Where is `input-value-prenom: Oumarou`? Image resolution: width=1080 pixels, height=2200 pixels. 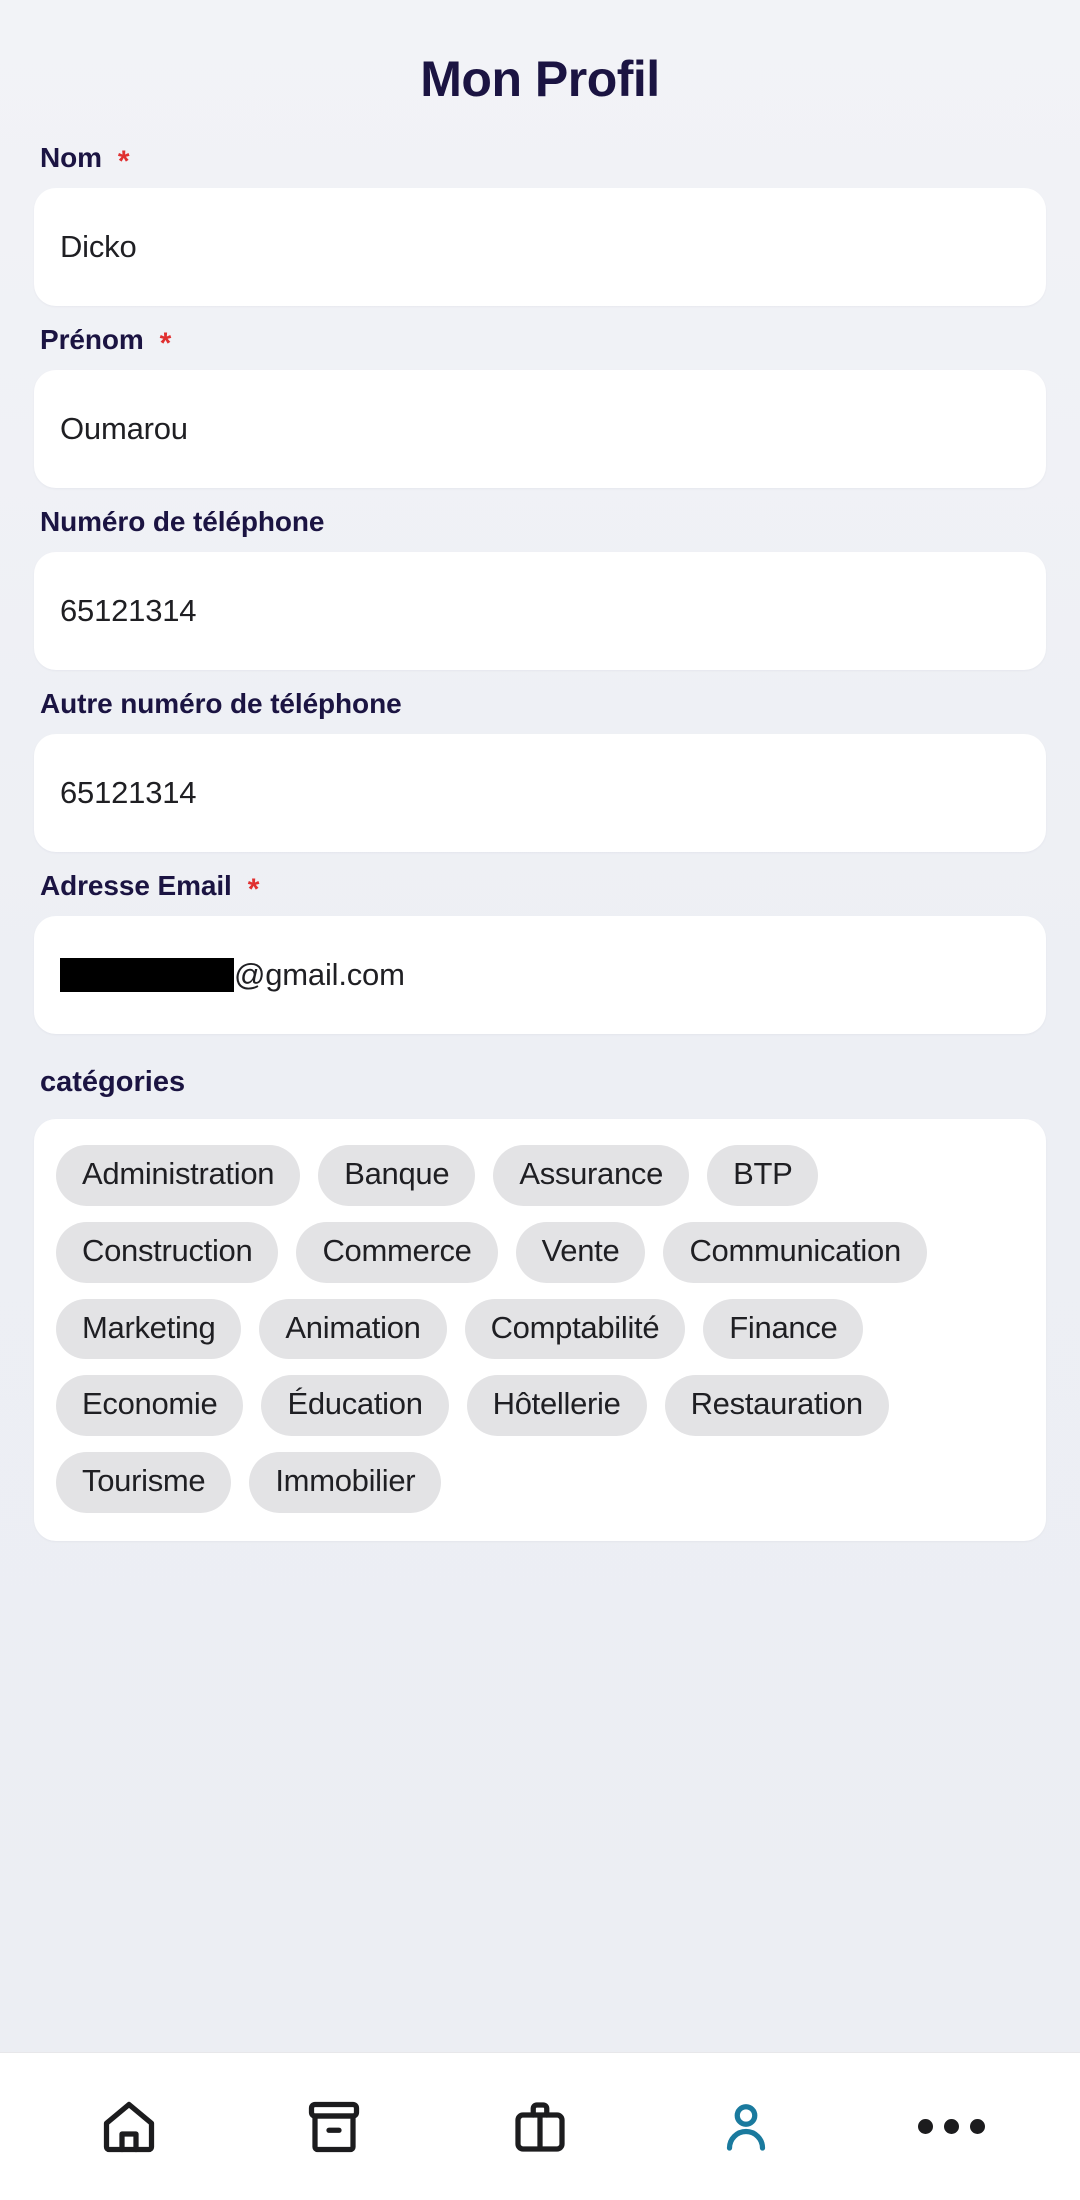
input-value-prenom: Oumarou is located at coordinates (124, 428).